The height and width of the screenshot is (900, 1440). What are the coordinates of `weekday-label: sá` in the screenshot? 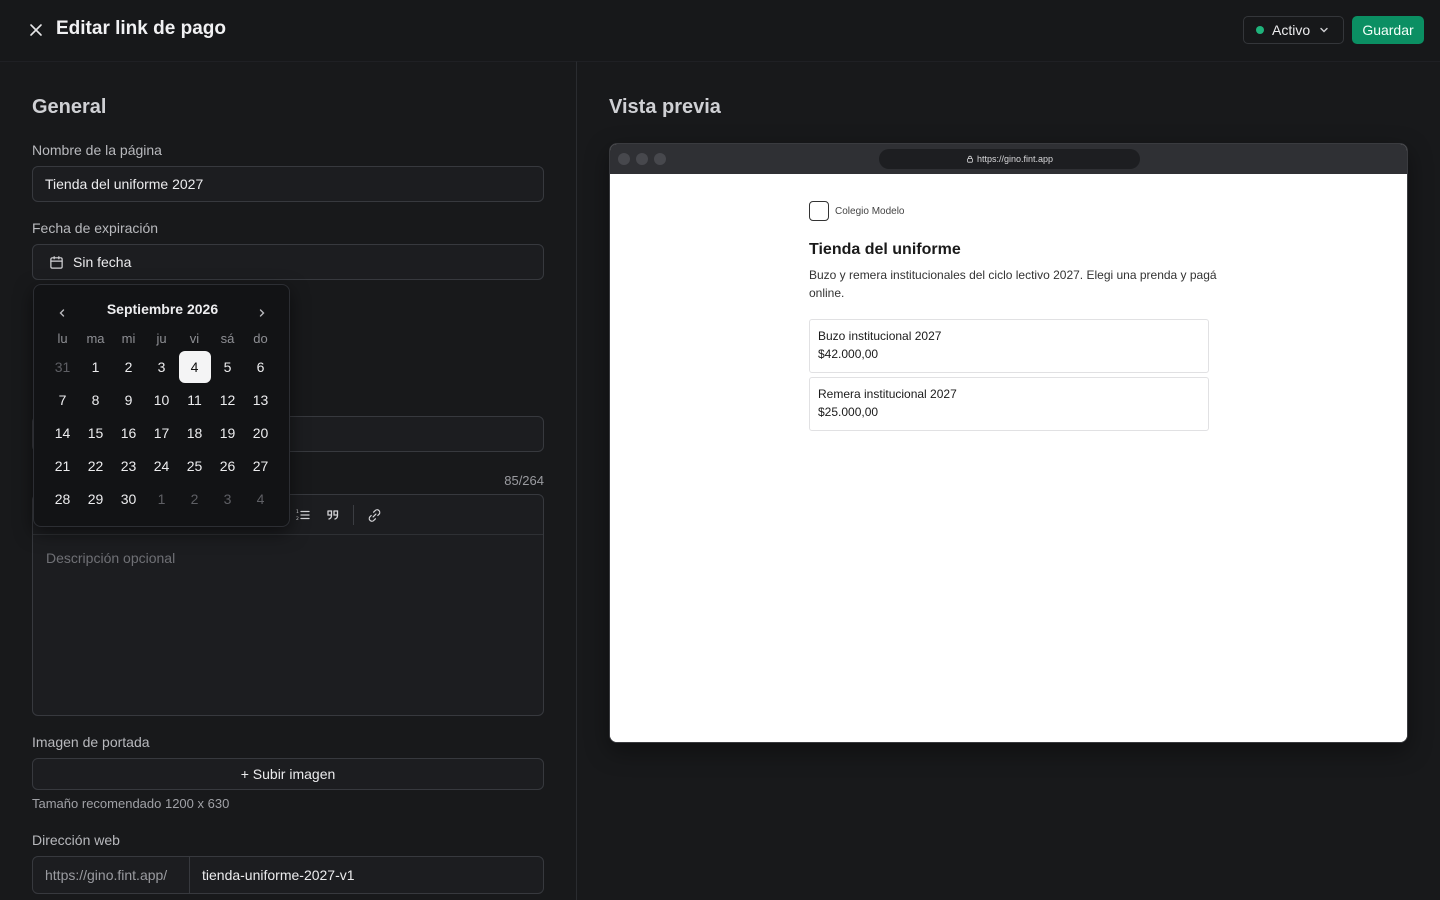 It's located at (227, 338).